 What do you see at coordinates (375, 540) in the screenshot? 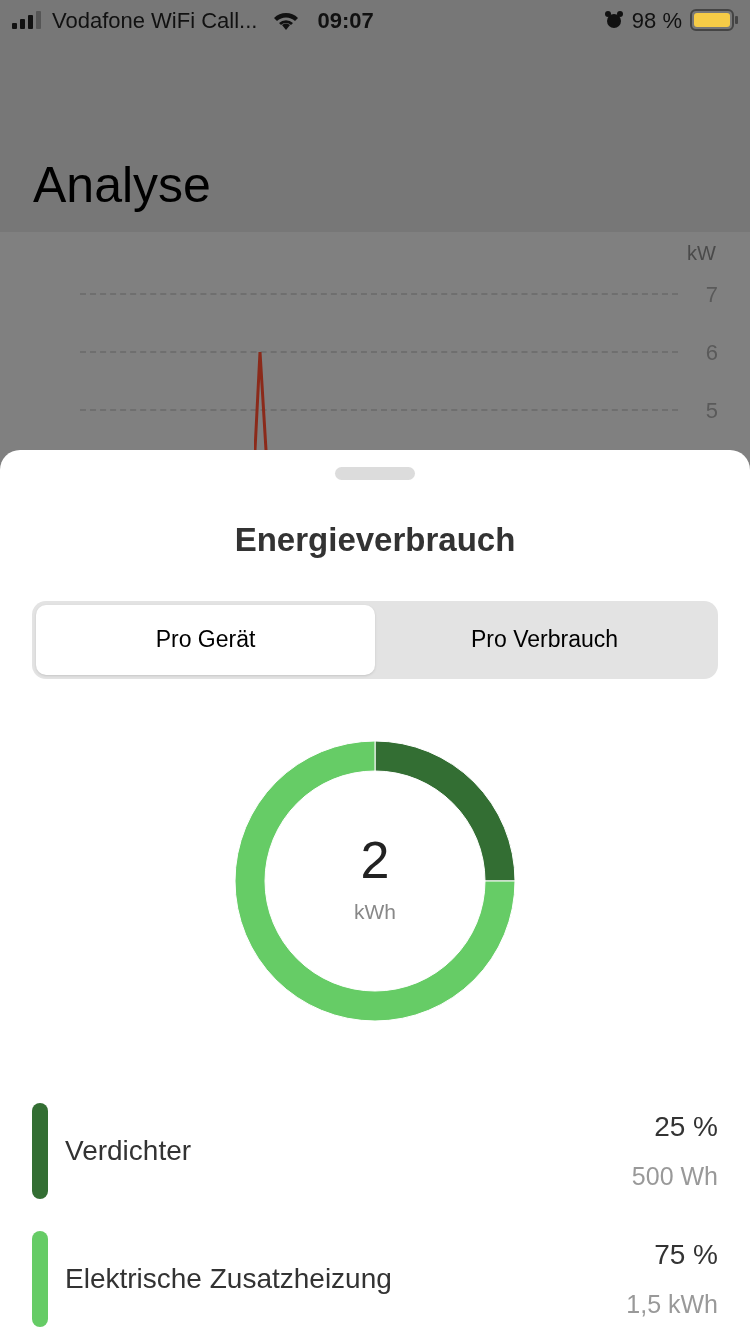
I see `sheet-title: Energieverbrauch` at bounding box center [375, 540].